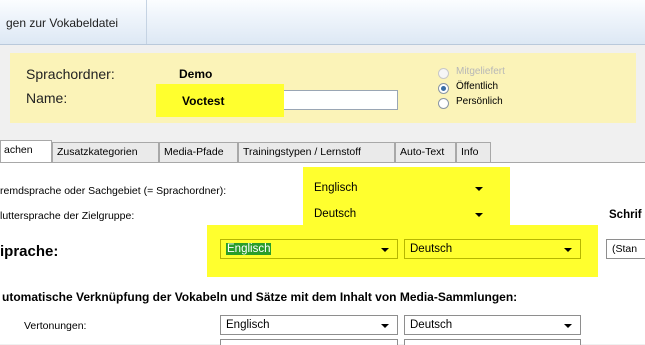 This screenshot has width=645, height=345. I want to click on language-heading: iprache:, so click(29, 251).